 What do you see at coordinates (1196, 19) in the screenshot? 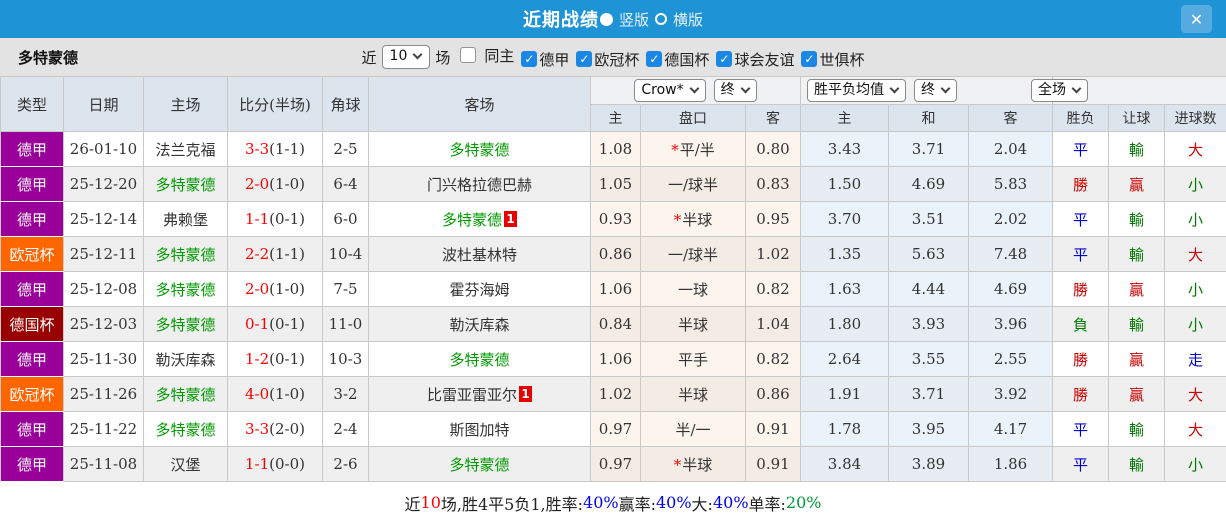
I see `close-button: ✕` at bounding box center [1196, 19].